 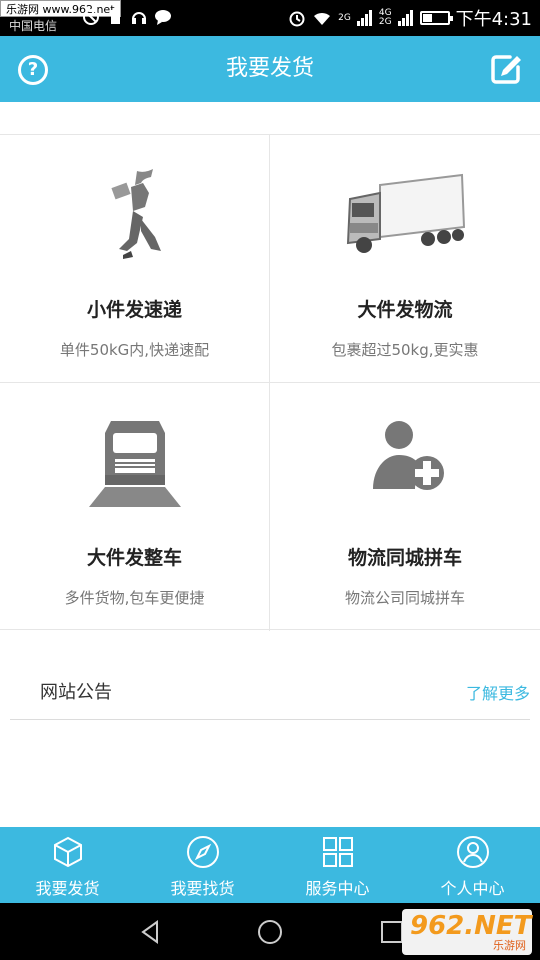 What do you see at coordinates (405, 259) in the screenshot?
I see `service-large-logistics: 大件发物流 包裹超过50kg,更实惠` at bounding box center [405, 259].